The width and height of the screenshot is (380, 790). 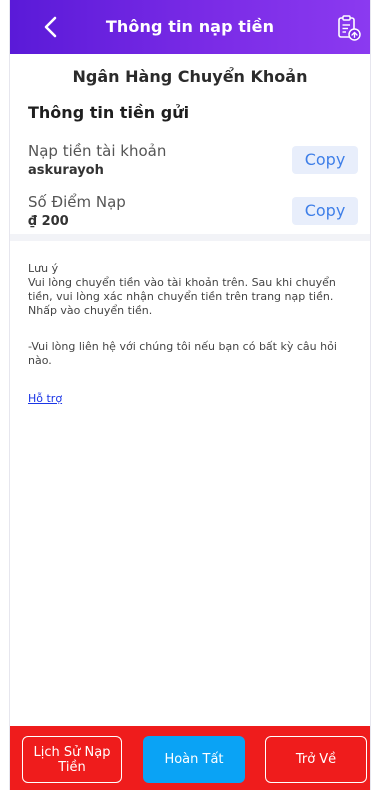 I want to click on copy-account-button: Copy, so click(x=325, y=160).